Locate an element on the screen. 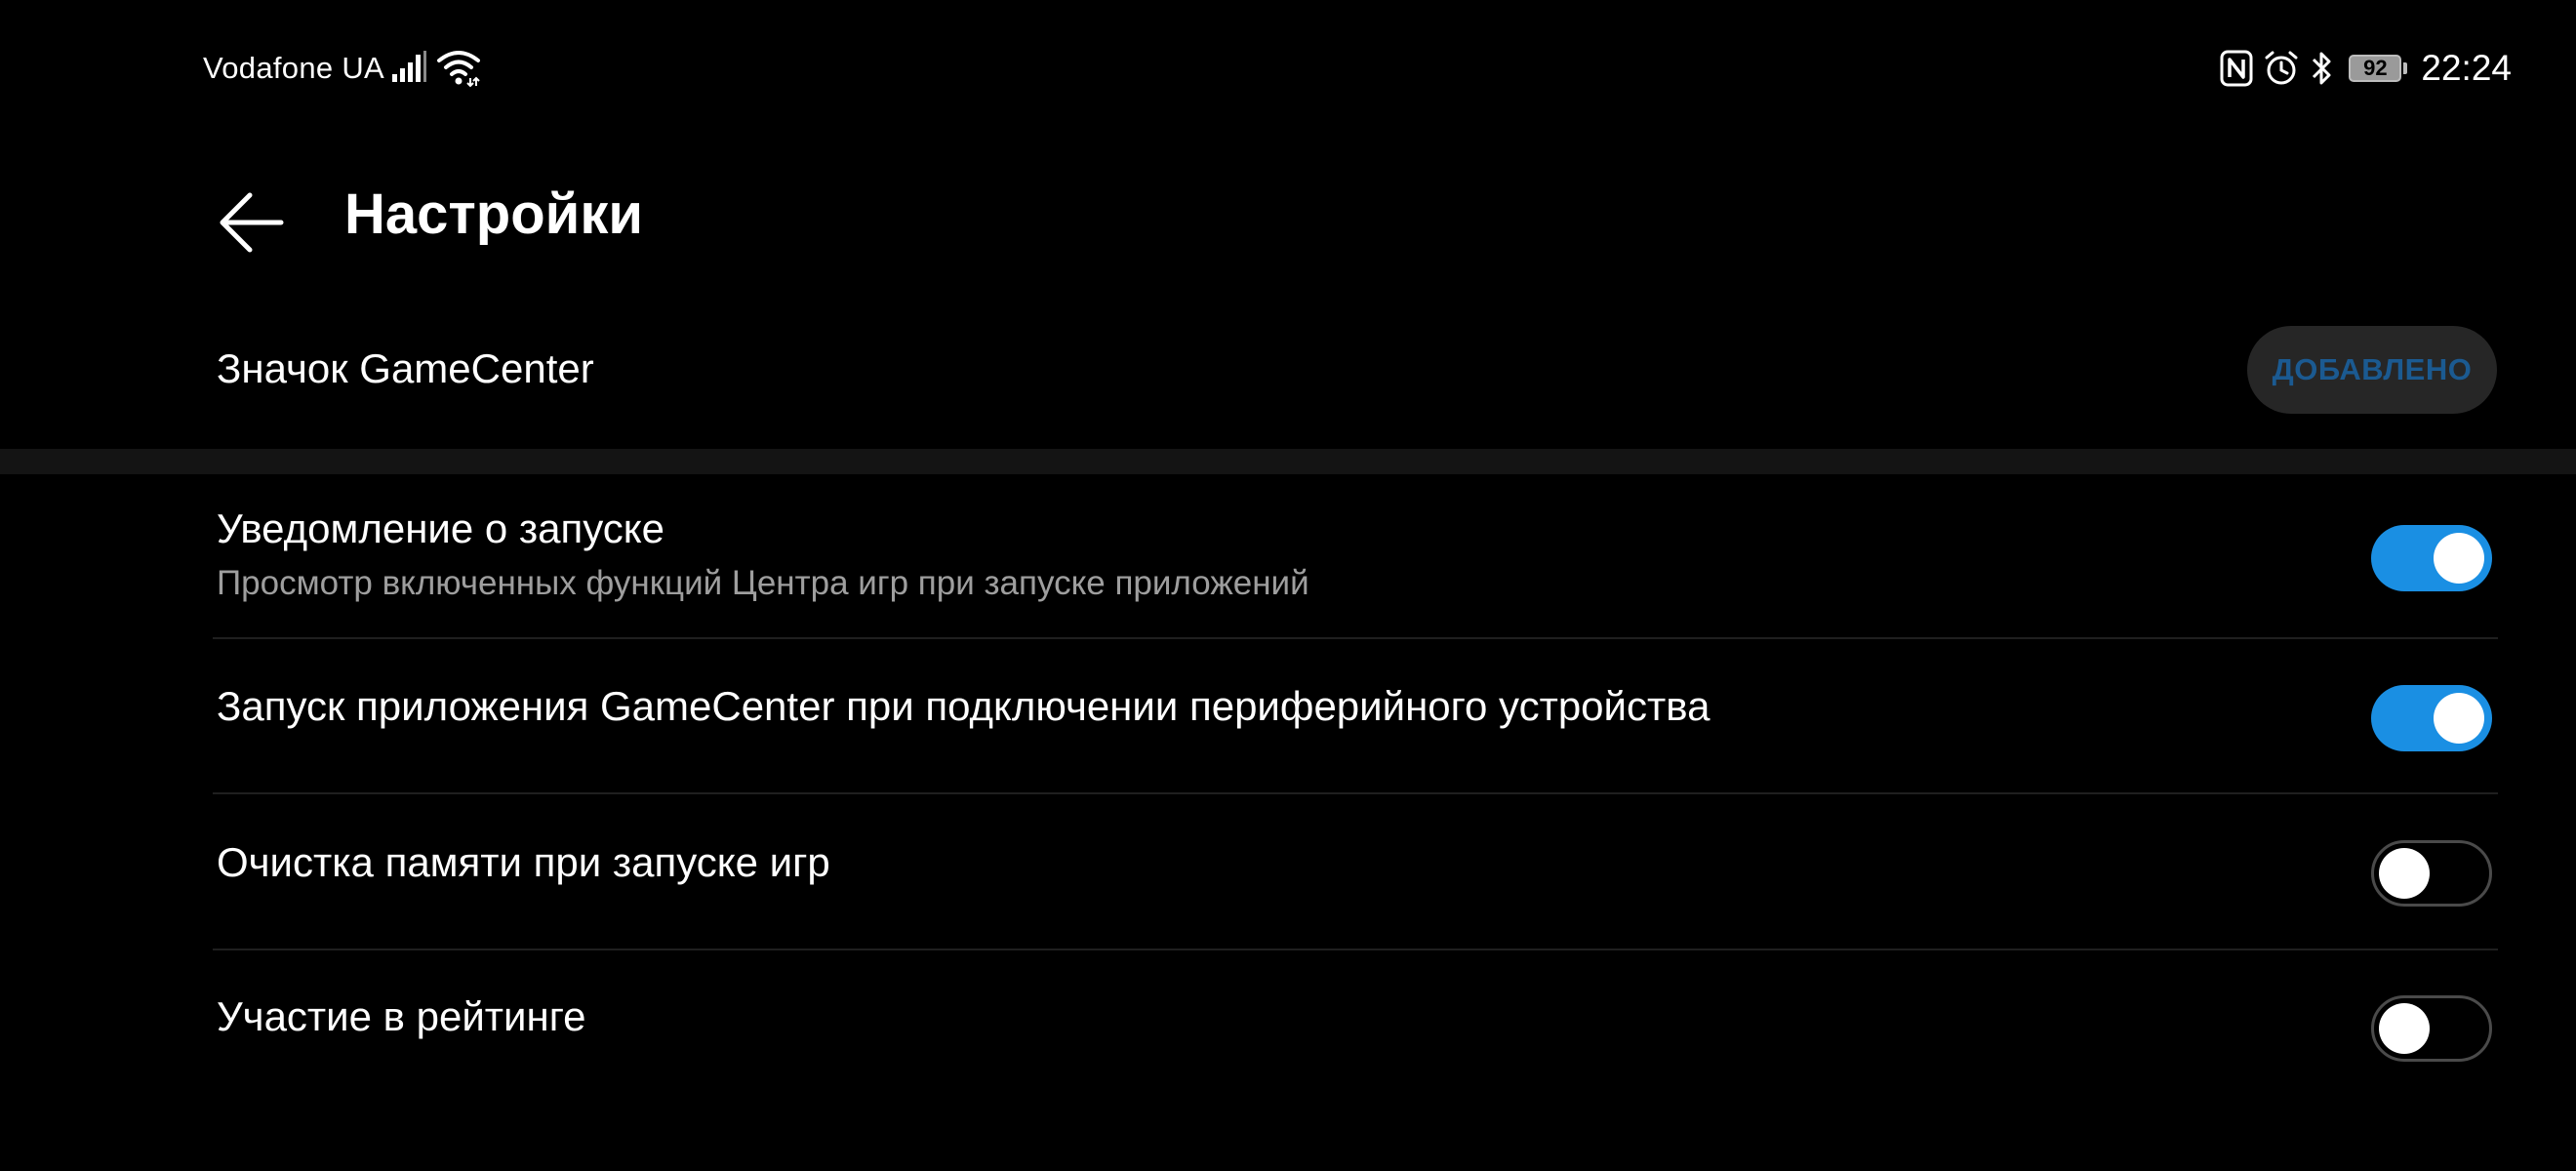  setting-row-memory-cleanup: Очистка памяти при запуске игр is located at coordinates (1288, 872).